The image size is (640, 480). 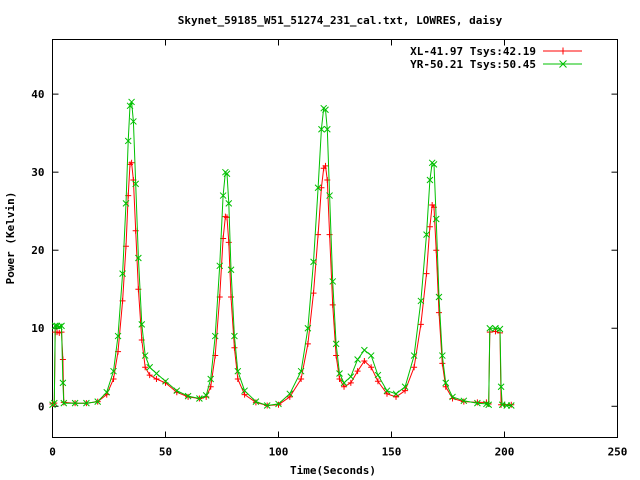 I want to click on x-tick-label: 50, so click(x=165, y=452).